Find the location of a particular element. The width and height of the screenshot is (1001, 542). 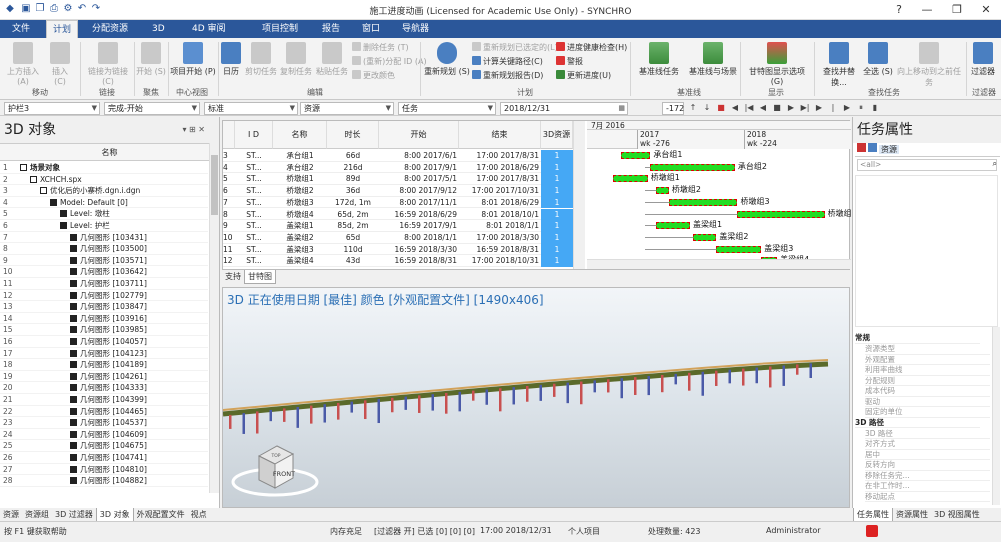

property-row: 驱动 is located at coordinates (927, 402).